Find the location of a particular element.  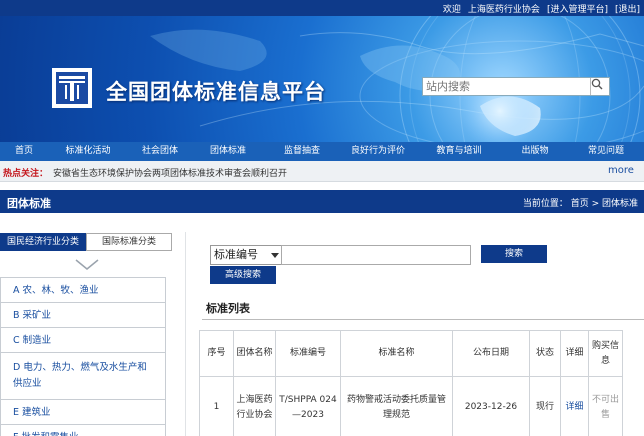

nav-publications: 出版物 is located at coordinates (535, 151).